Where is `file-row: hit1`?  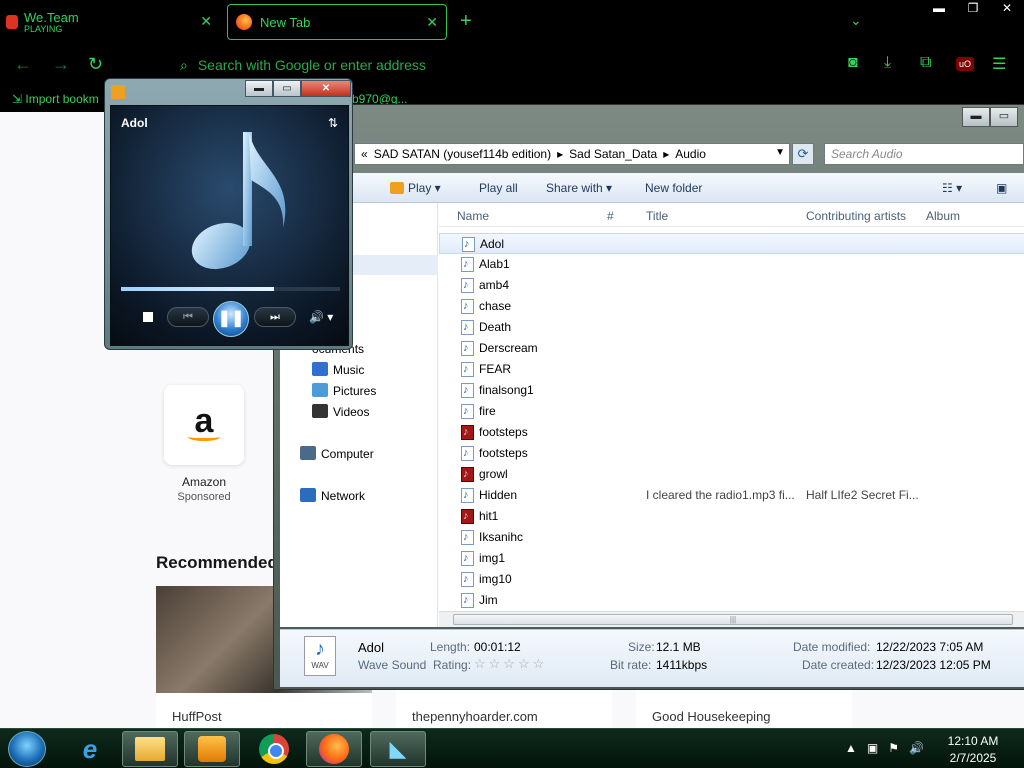
file-row: hit1 is located at coordinates (731, 516).